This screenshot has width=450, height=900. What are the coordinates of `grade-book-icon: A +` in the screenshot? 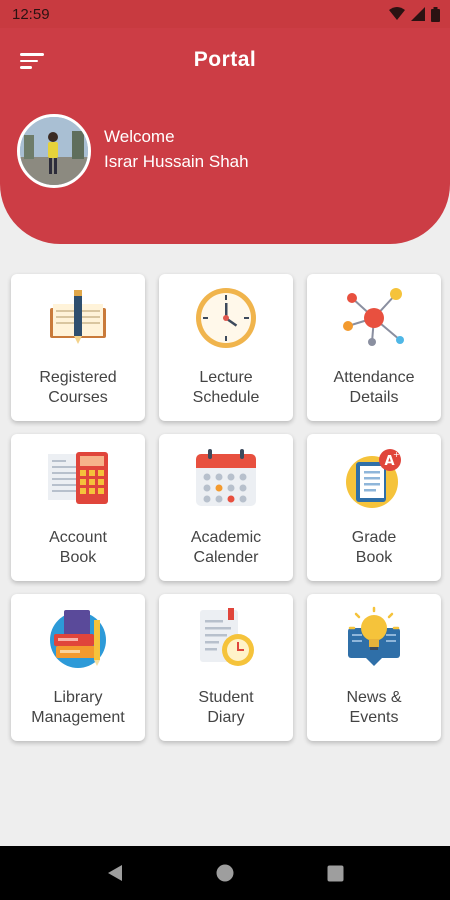 It's located at (373, 478).